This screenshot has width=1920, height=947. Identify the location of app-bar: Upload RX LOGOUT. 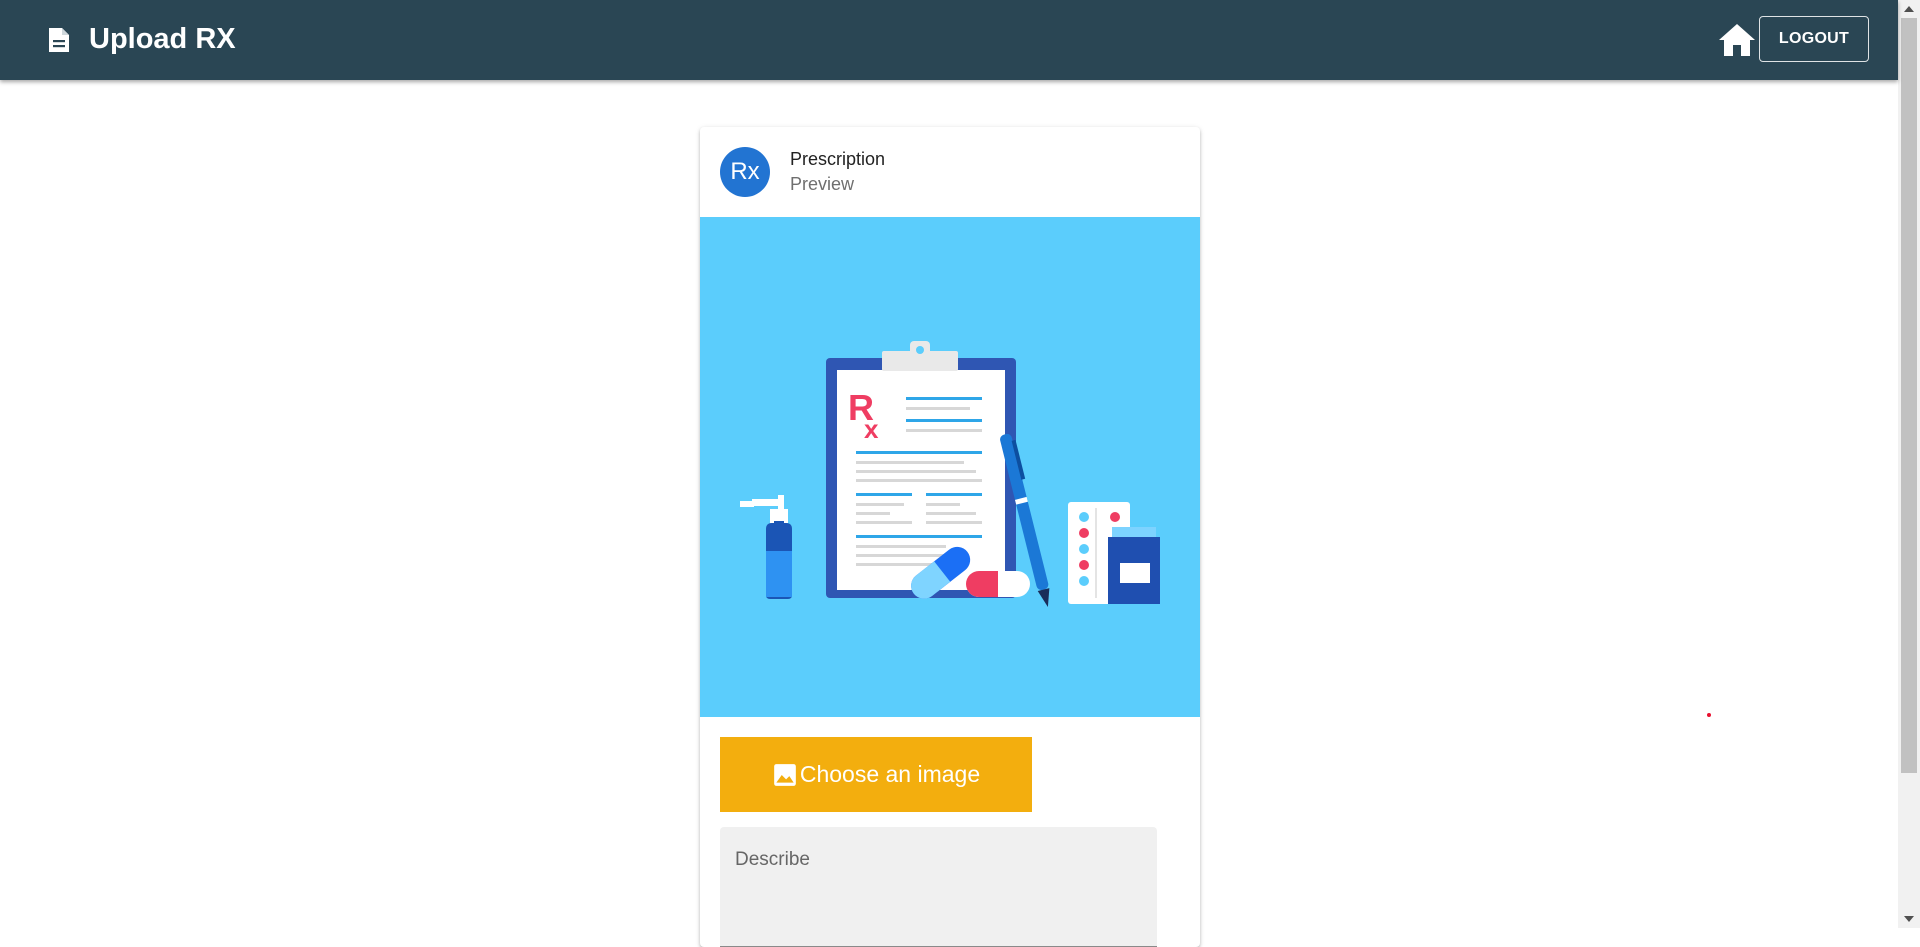
(949, 40).